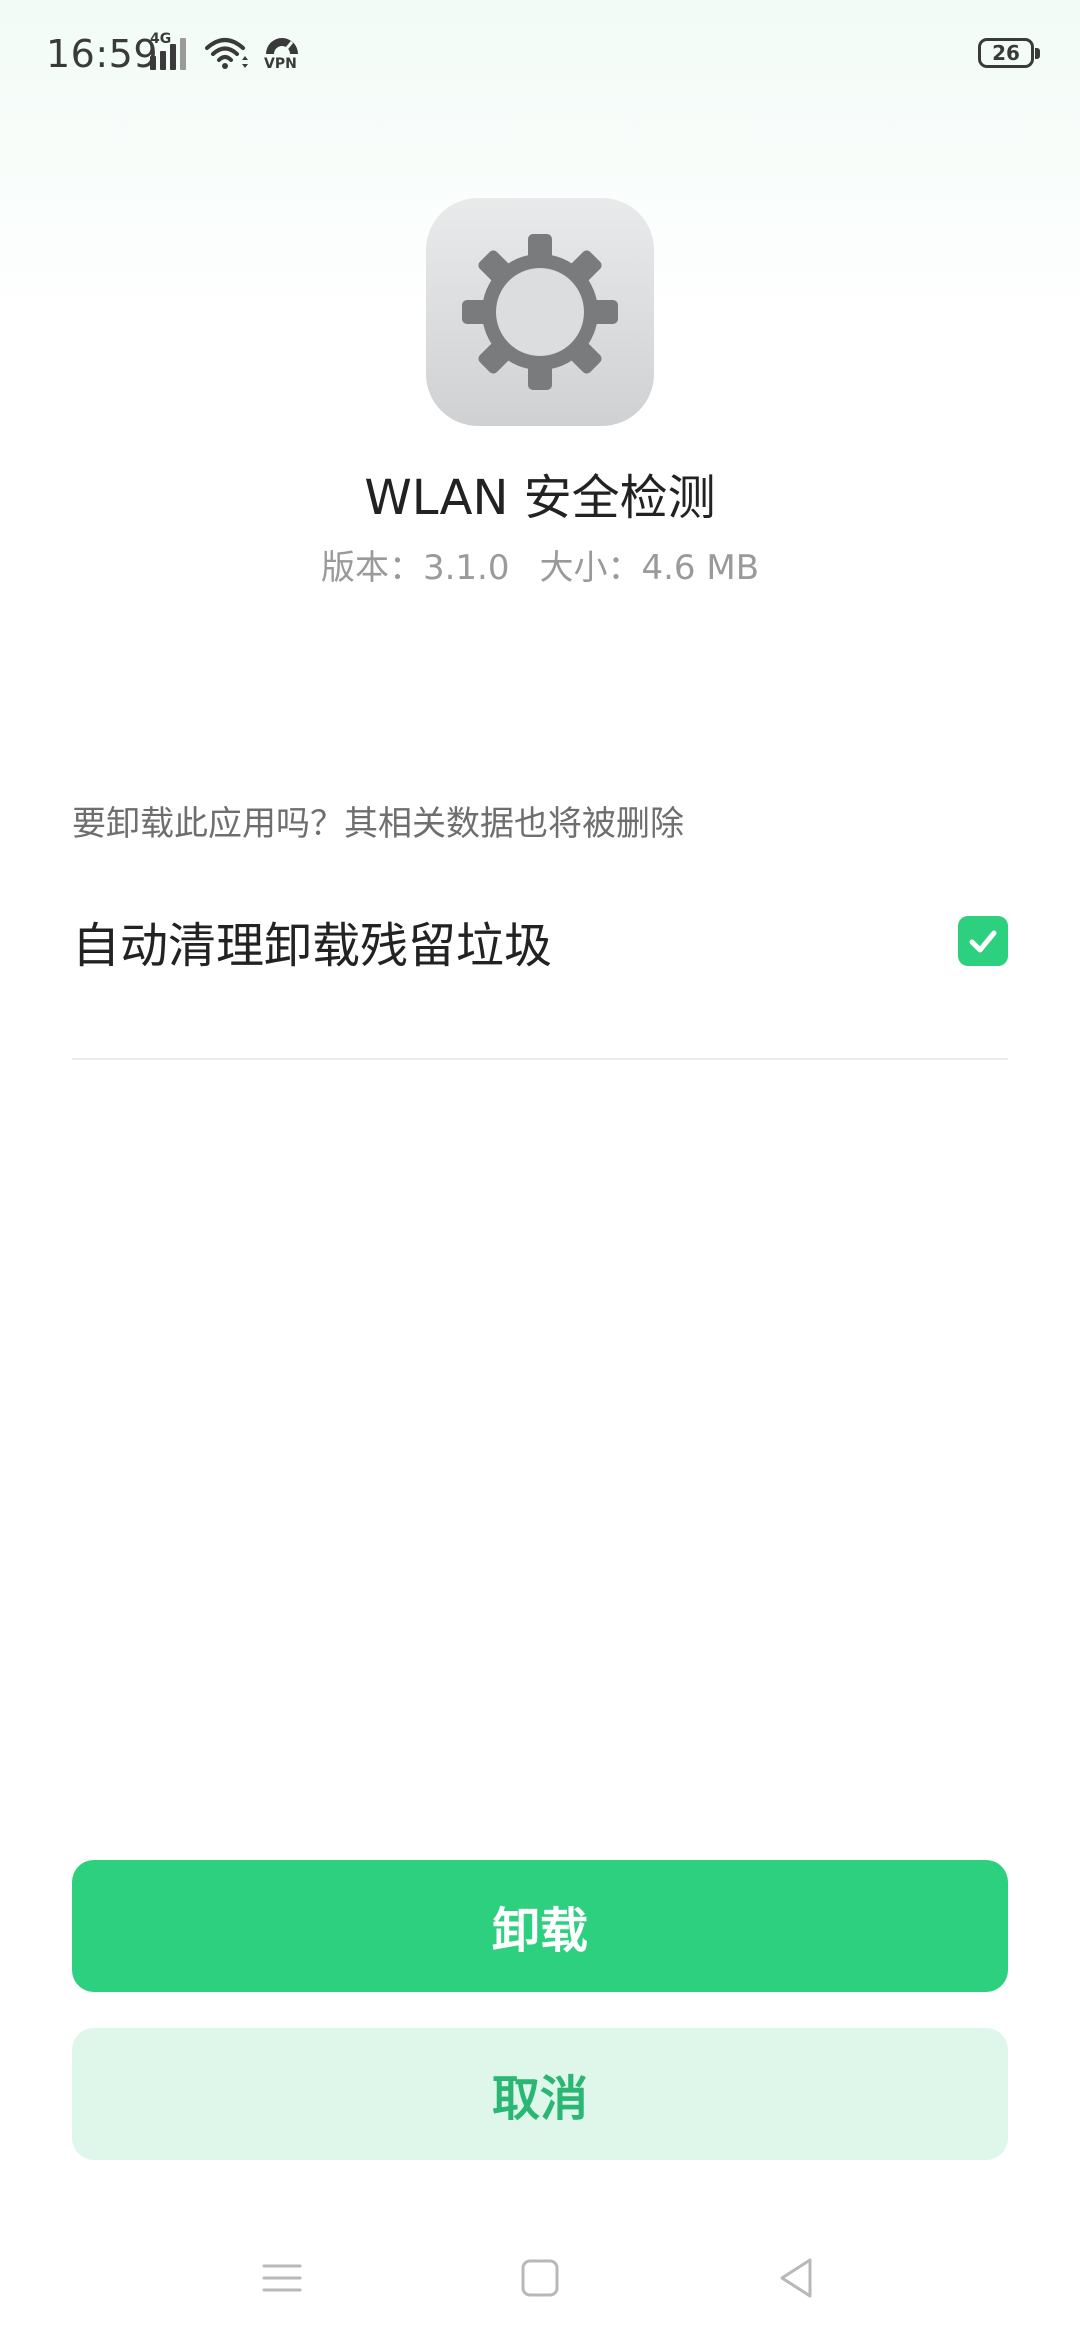 The width and height of the screenshot is (1080, 2340). I want to click on battery-icon: 26, so click(1006, 53).